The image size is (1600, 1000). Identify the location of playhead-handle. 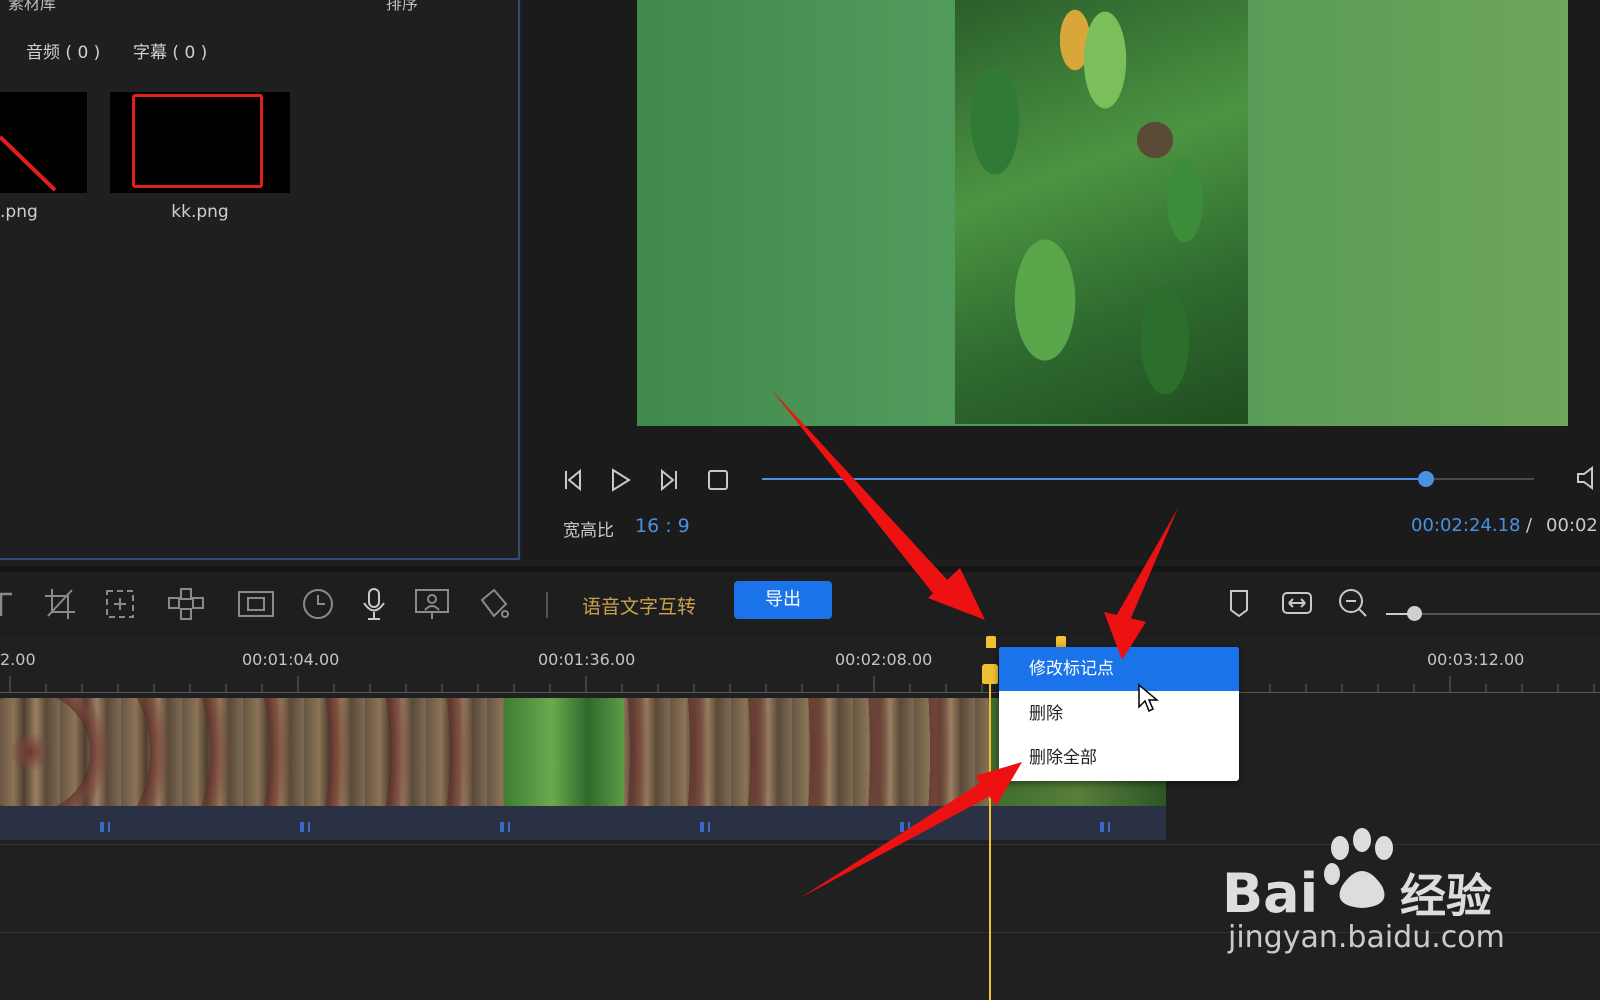
(990, 674).